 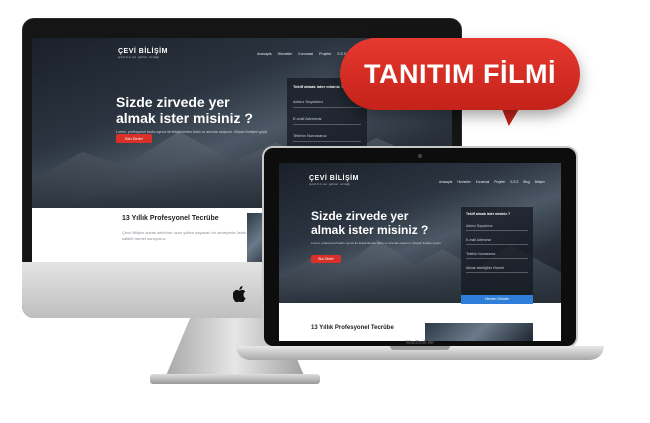 I want to click on camera-icon, so click(x=420, y=156).